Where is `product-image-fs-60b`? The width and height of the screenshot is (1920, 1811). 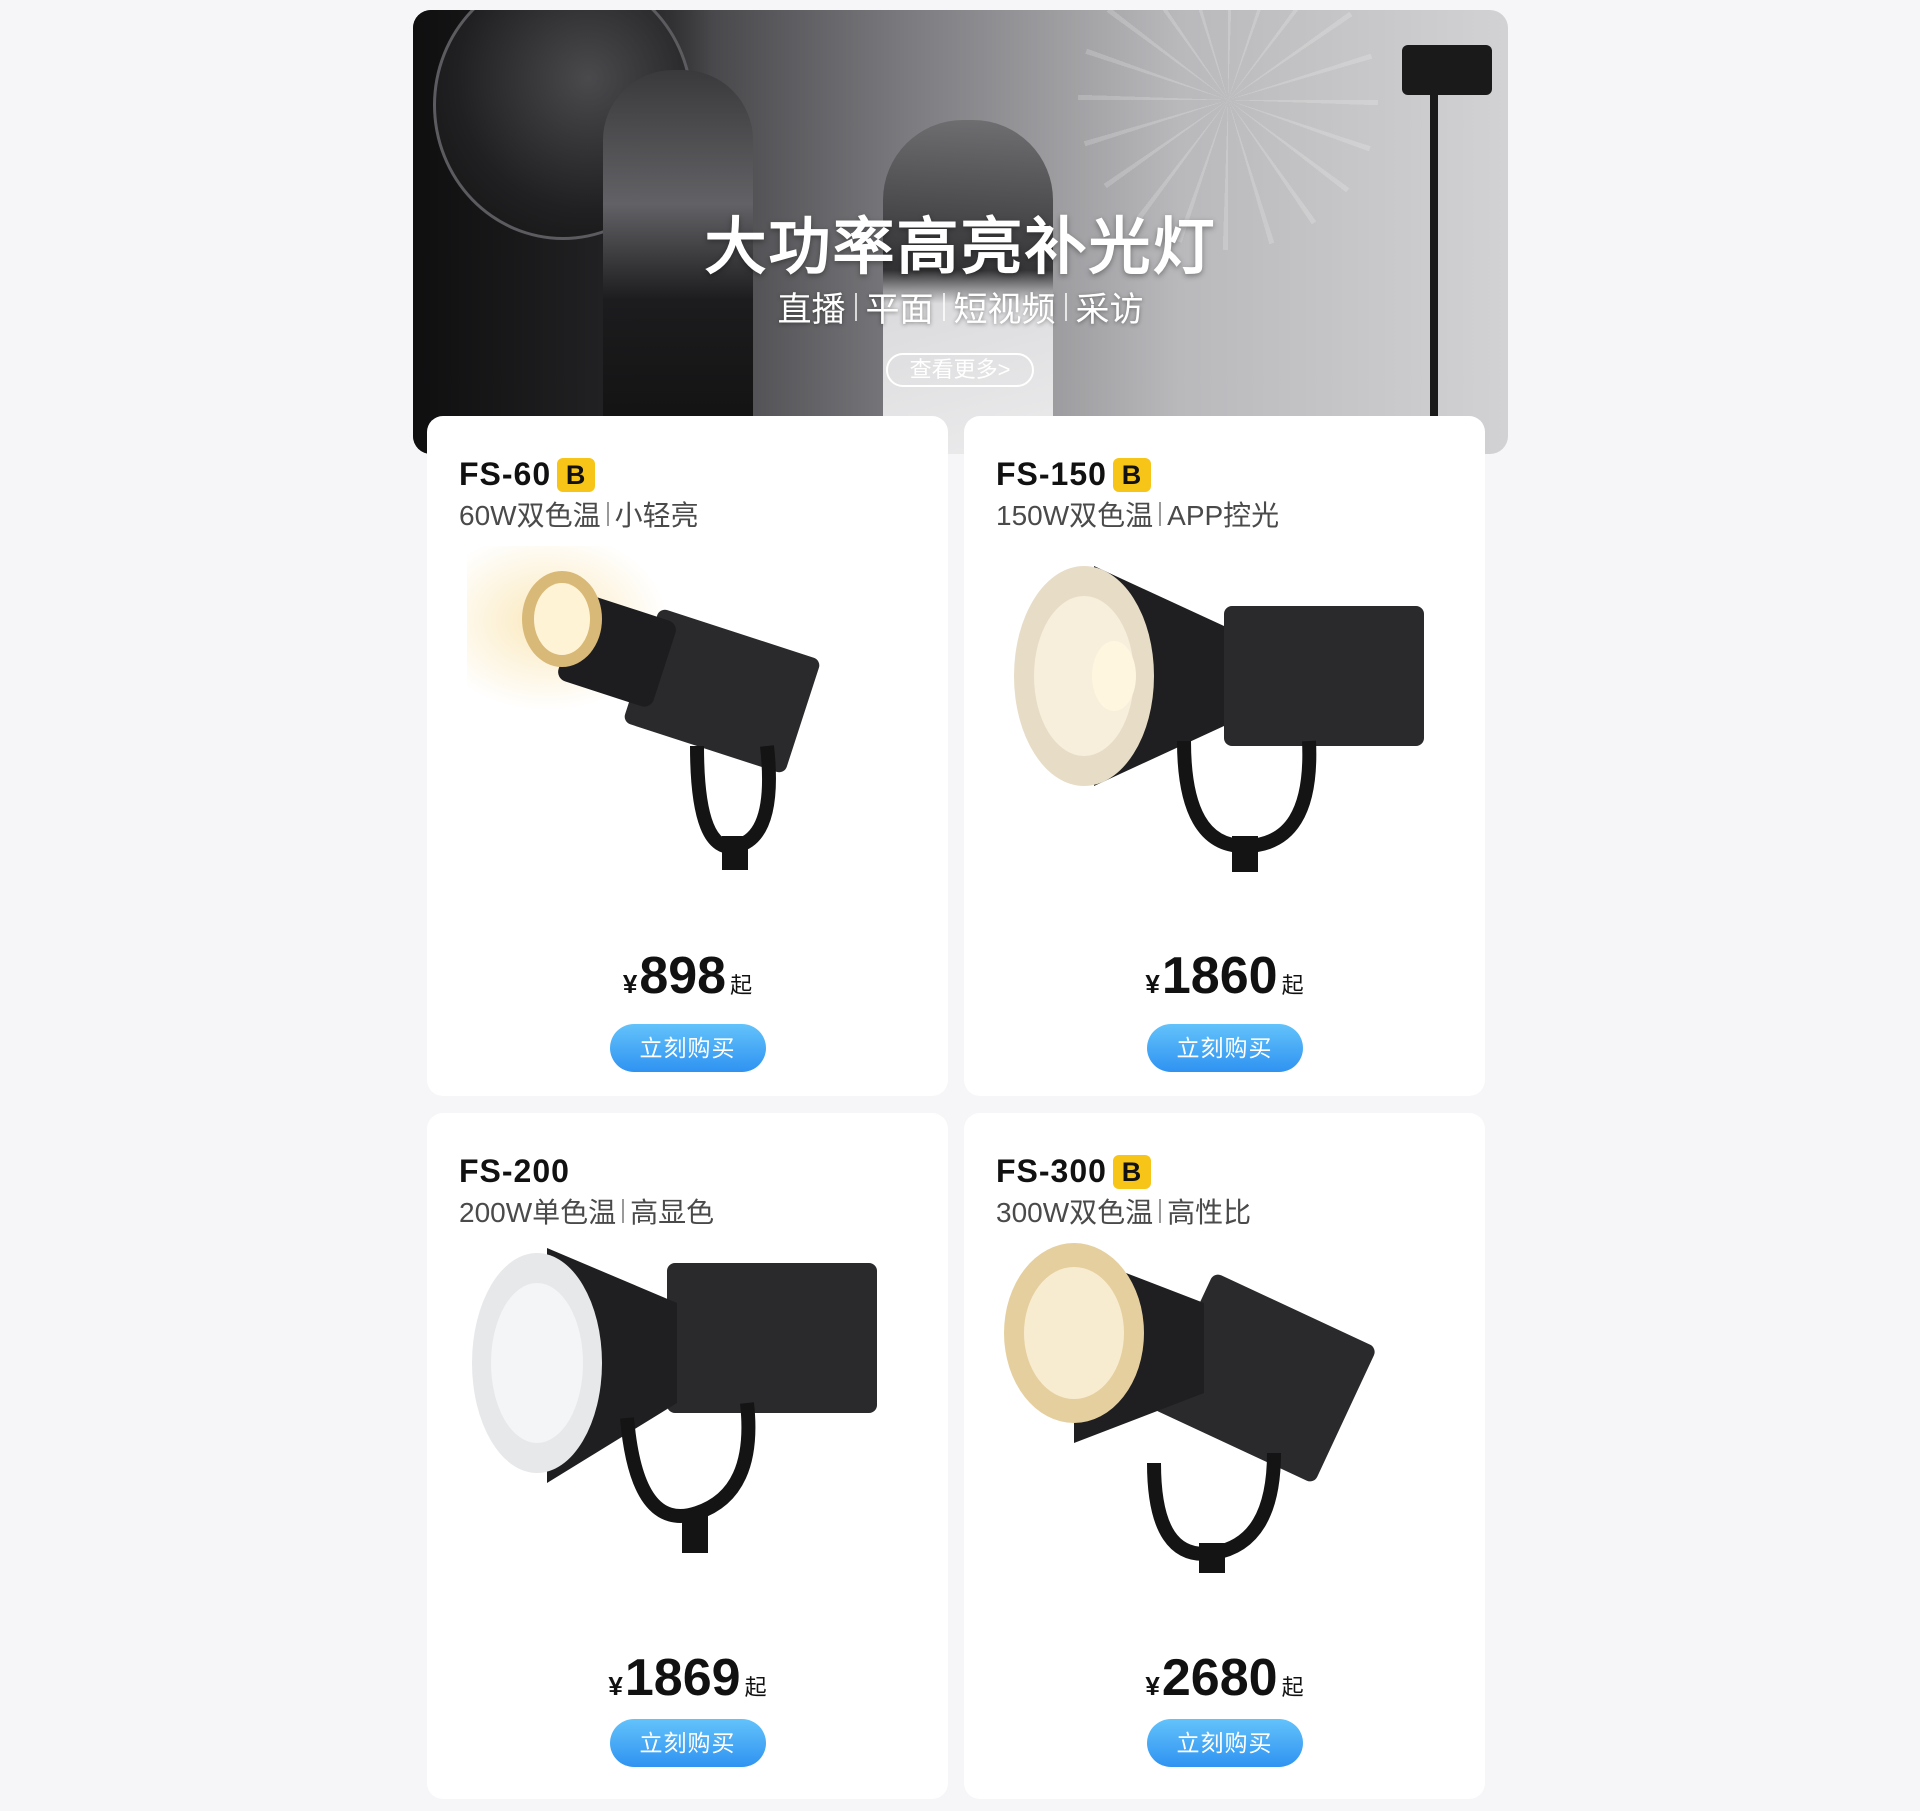 product-image-fs-60b is located at coordinates (687, 711).